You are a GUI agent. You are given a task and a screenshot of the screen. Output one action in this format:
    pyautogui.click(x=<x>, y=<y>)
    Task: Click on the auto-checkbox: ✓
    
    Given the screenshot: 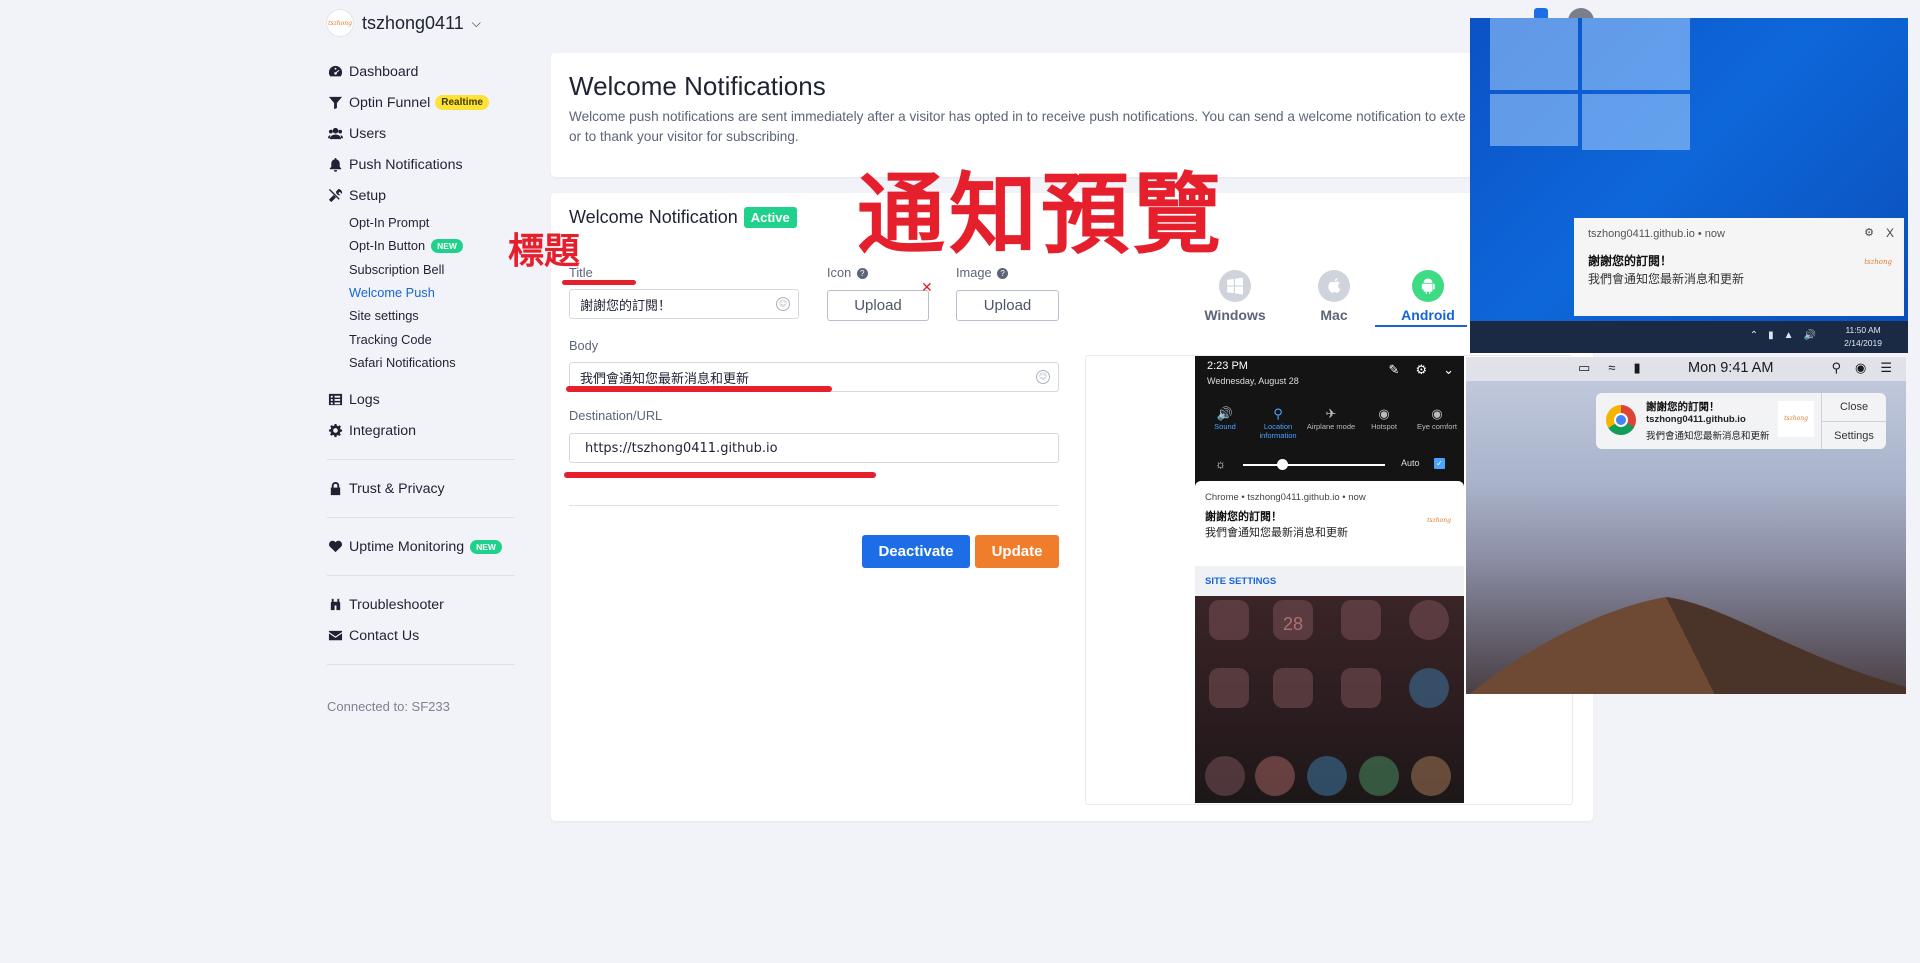 What is the action you would take?
    pyautogui.click(x=1439, y=463)
    